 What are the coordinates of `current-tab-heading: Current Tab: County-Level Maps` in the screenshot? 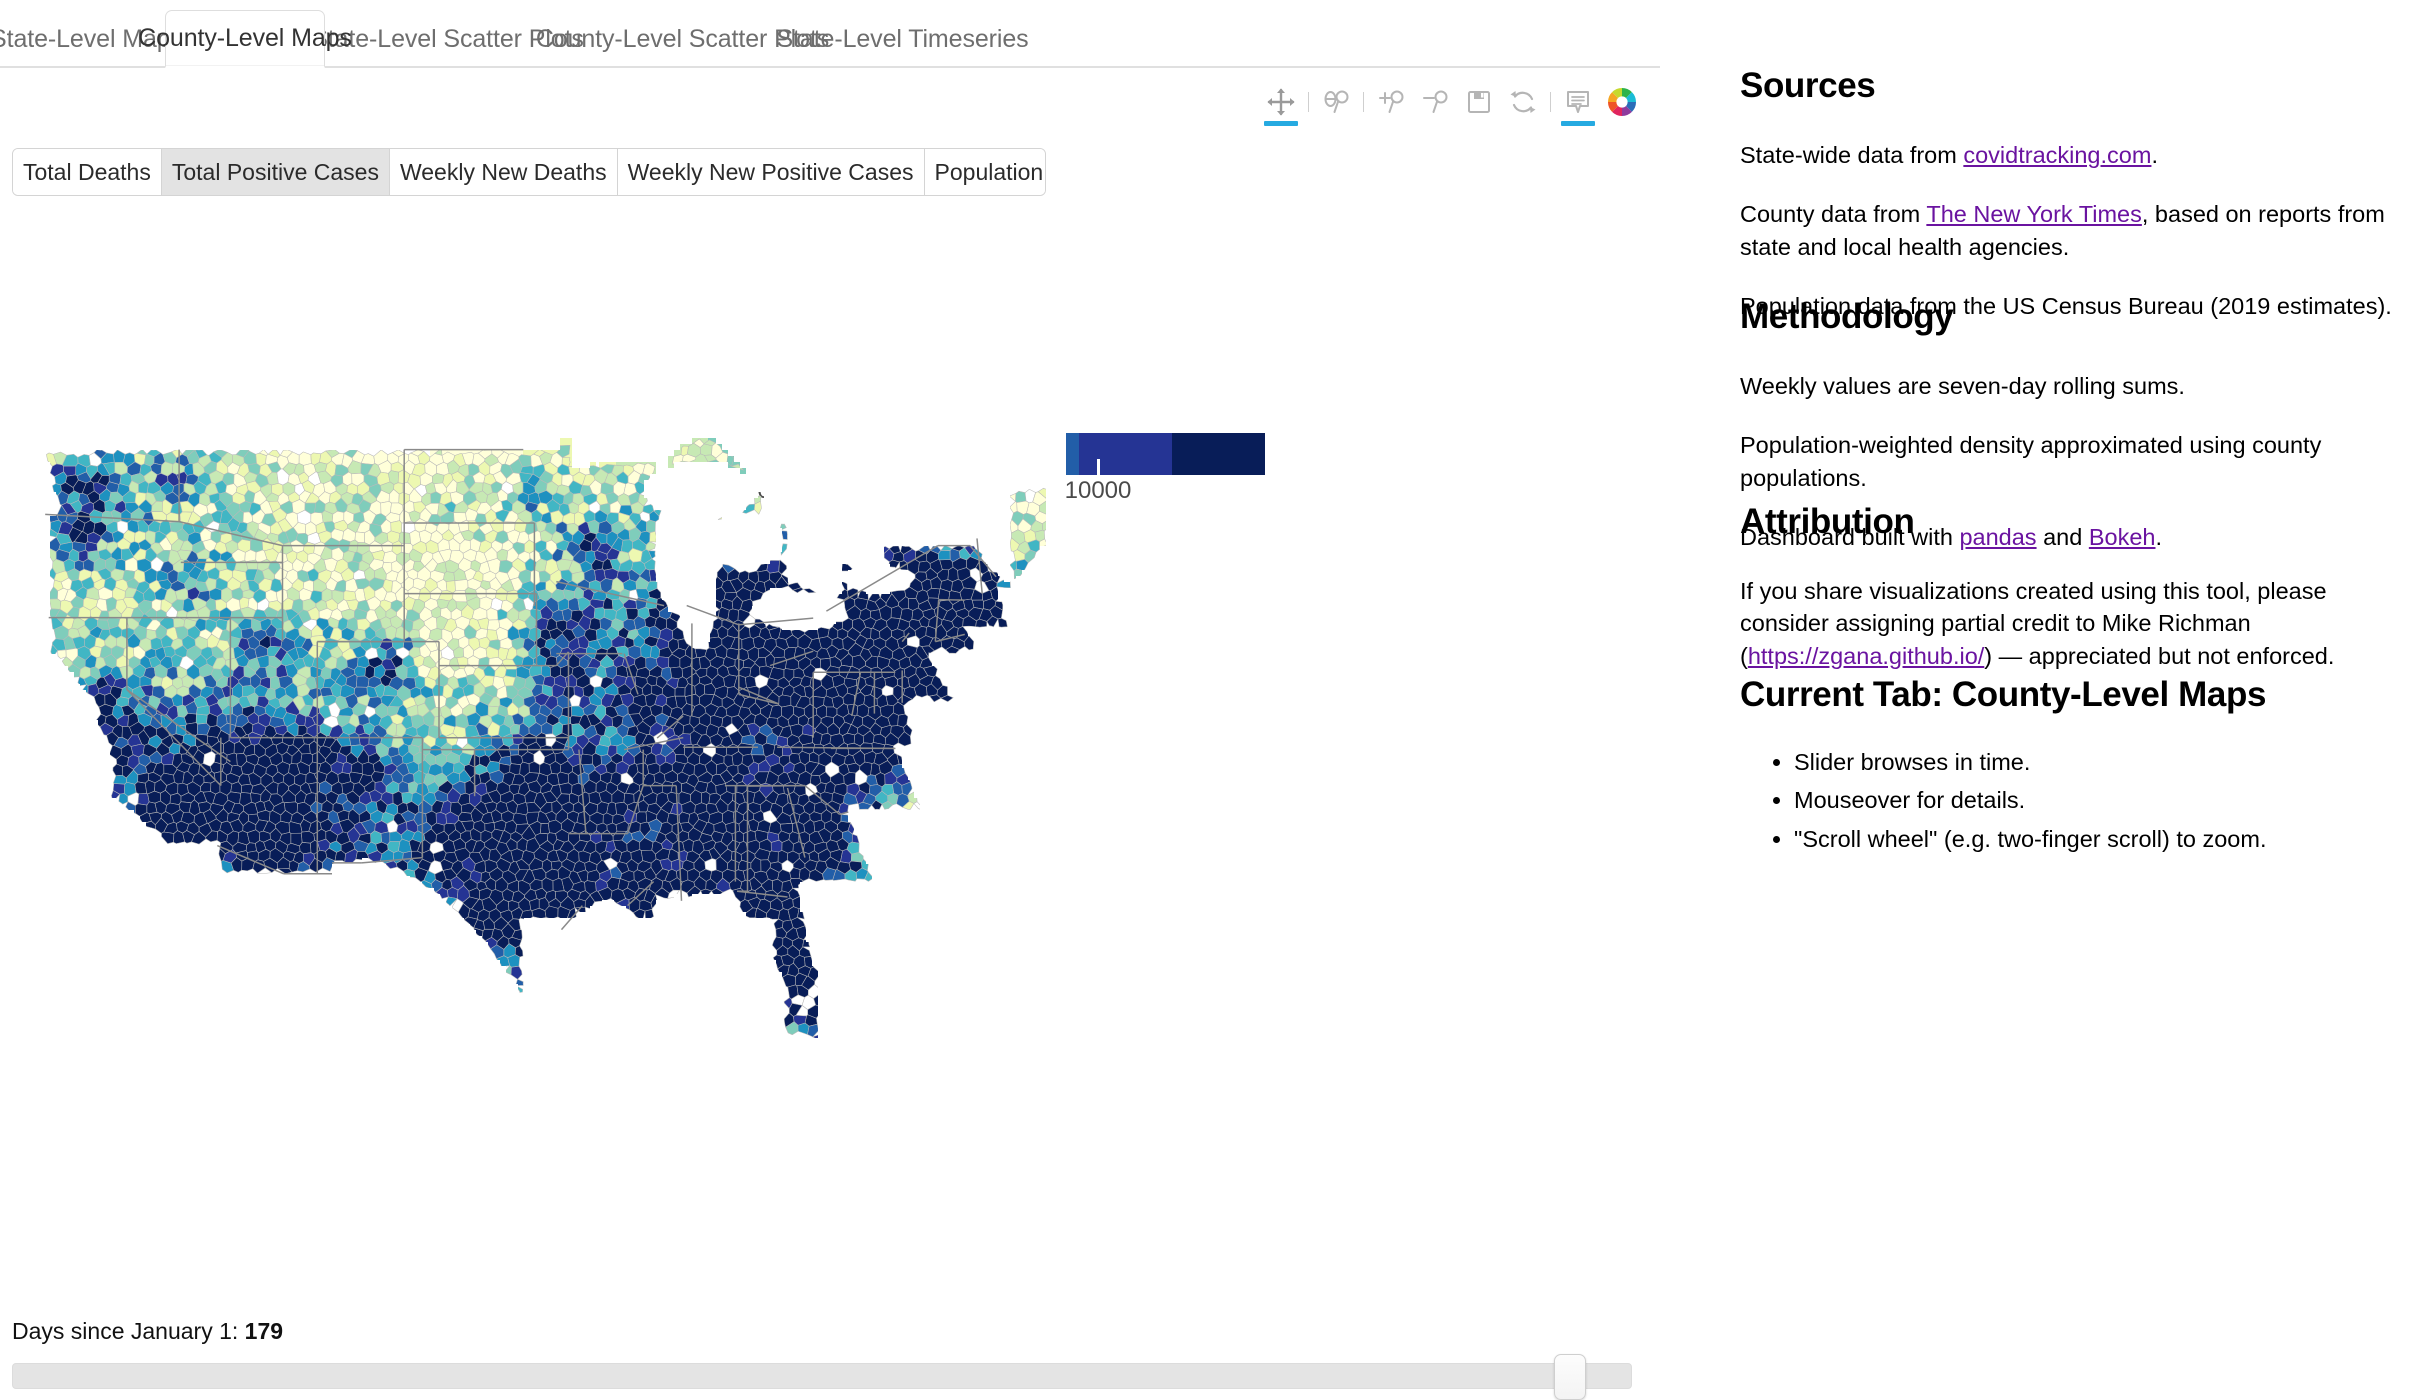 It's located at (2003, 694).